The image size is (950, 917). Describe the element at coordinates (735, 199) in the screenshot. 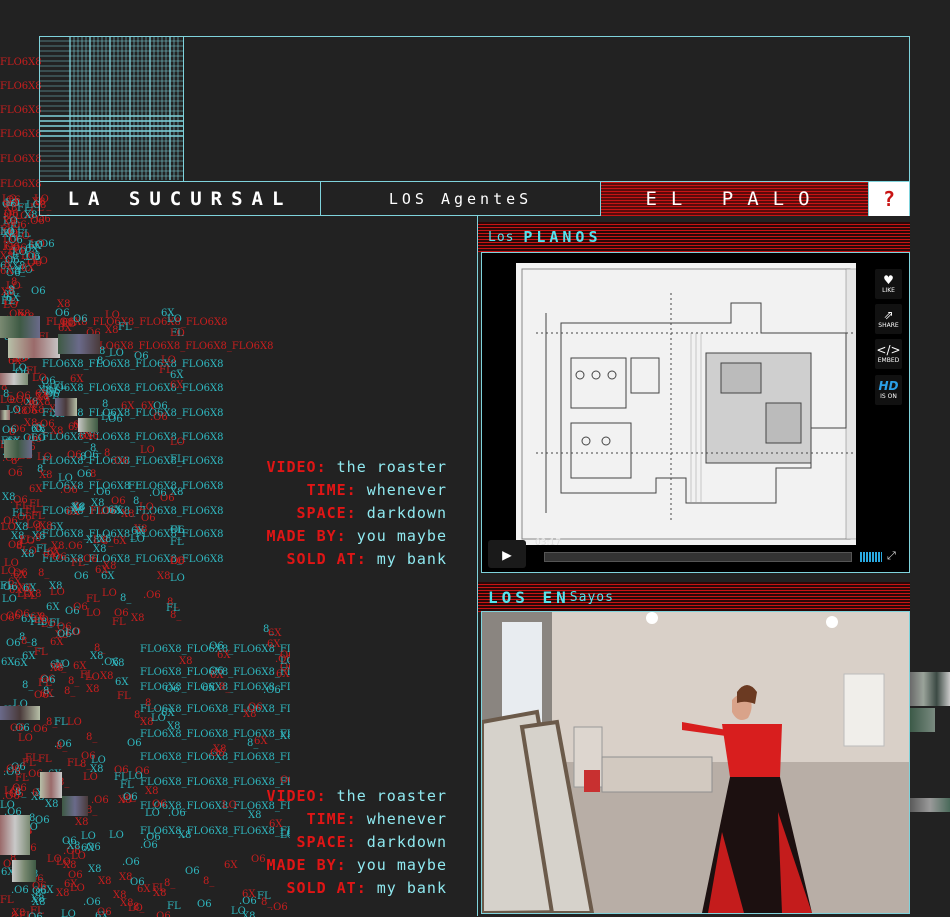

I see `nav-el-palo: EL PALO` at that location.